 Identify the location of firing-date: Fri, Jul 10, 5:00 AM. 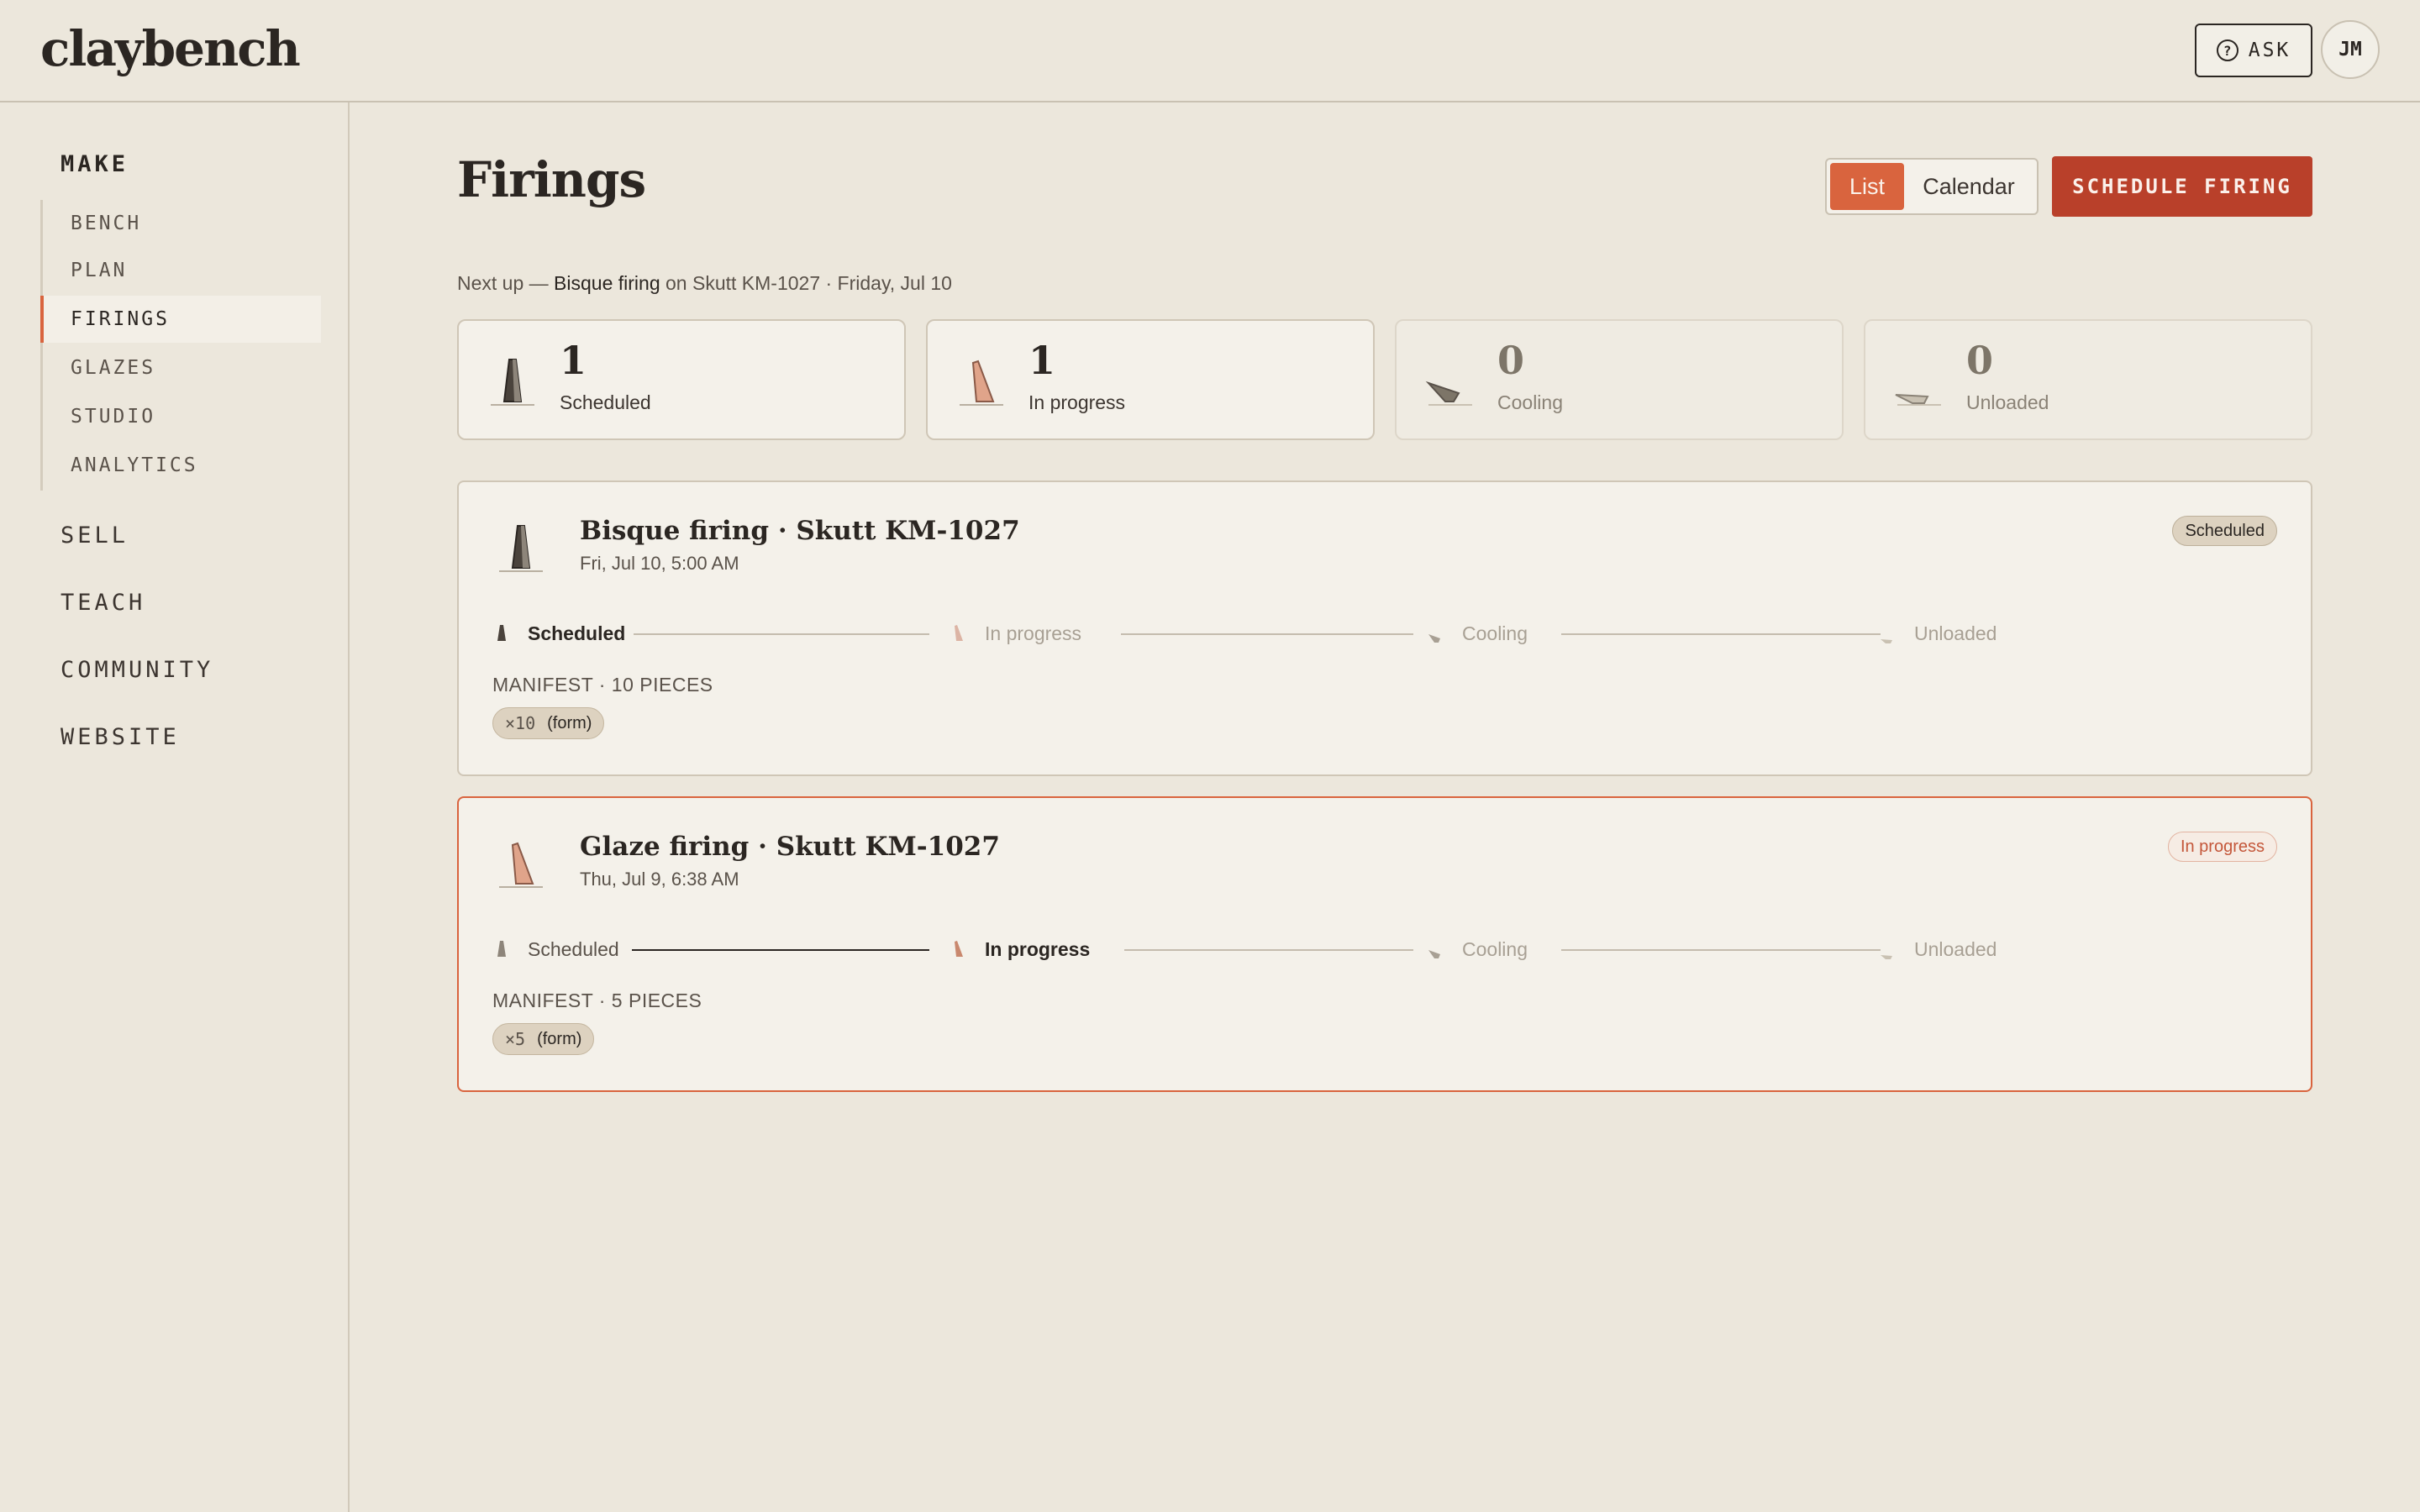
(659, 563).